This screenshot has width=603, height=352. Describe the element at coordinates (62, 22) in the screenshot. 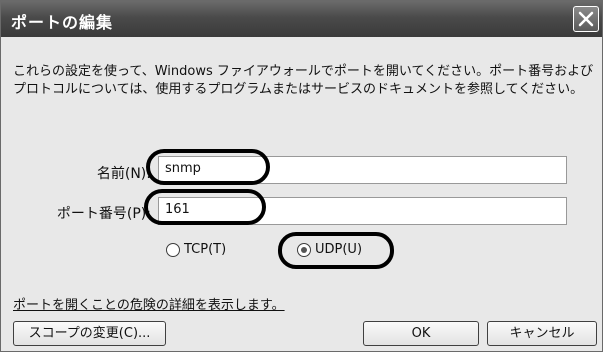

I see `dialog-title: ポートの編集` at that location.